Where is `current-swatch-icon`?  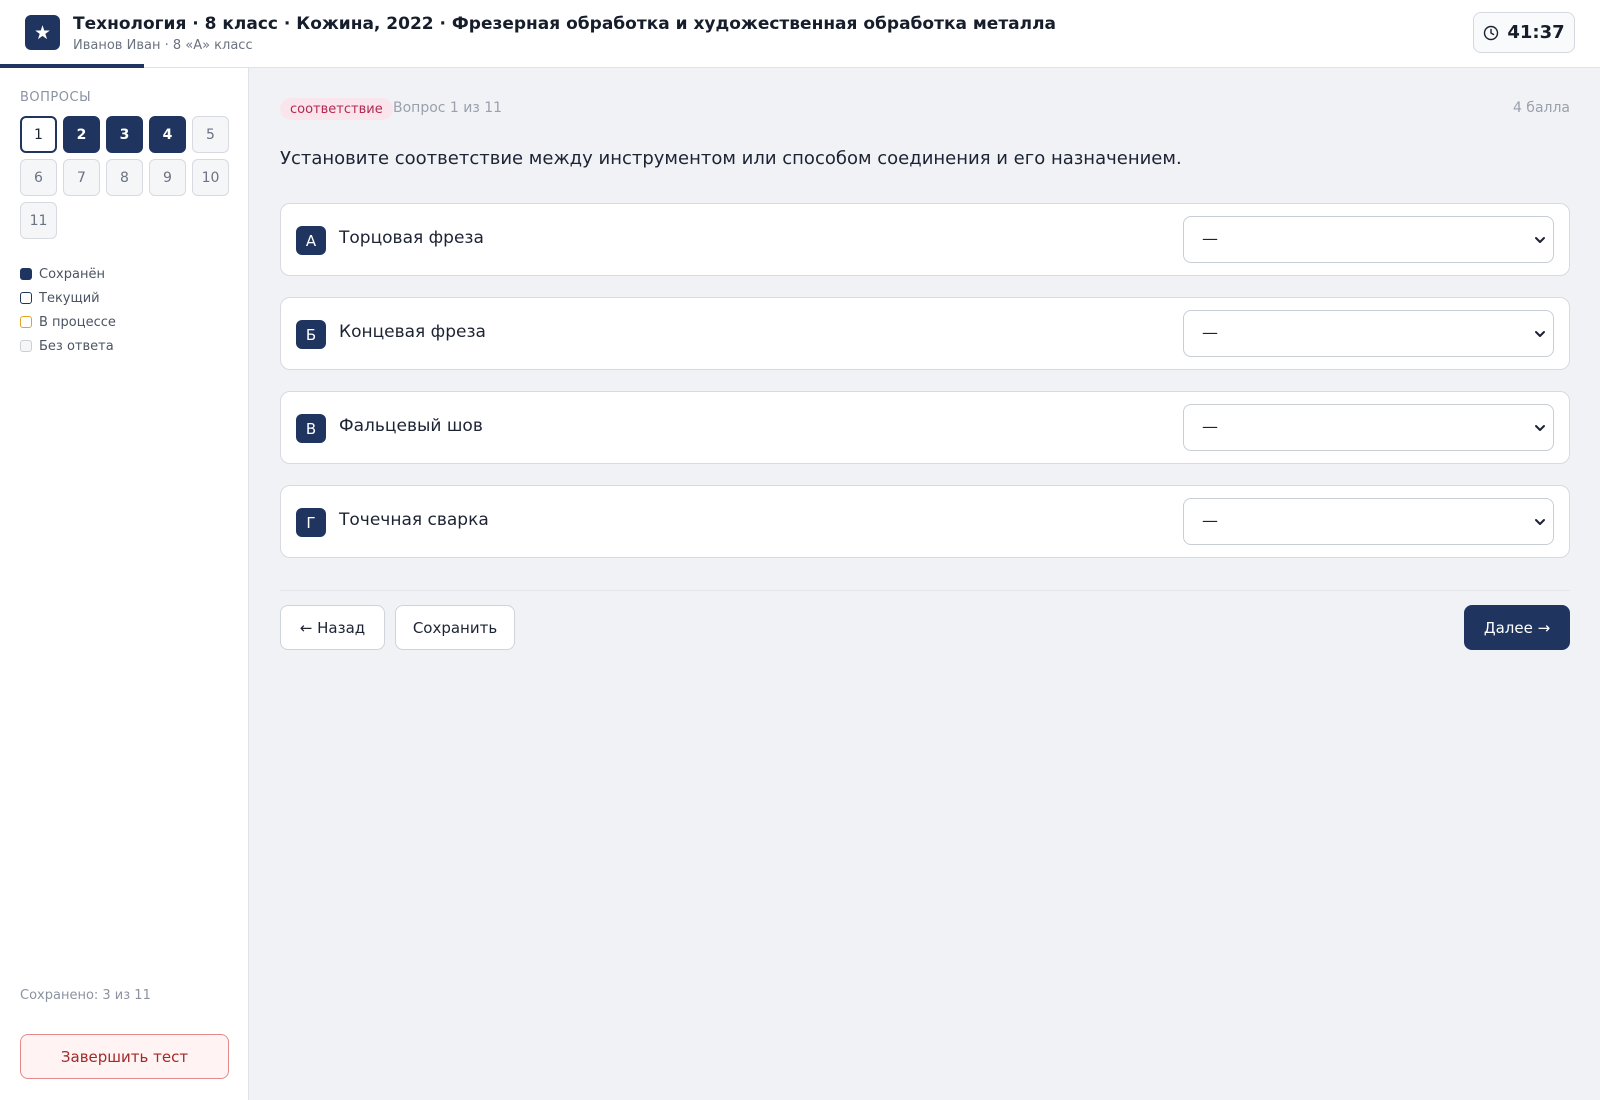
current-swatch-icon is located at coordinates (26, 298).